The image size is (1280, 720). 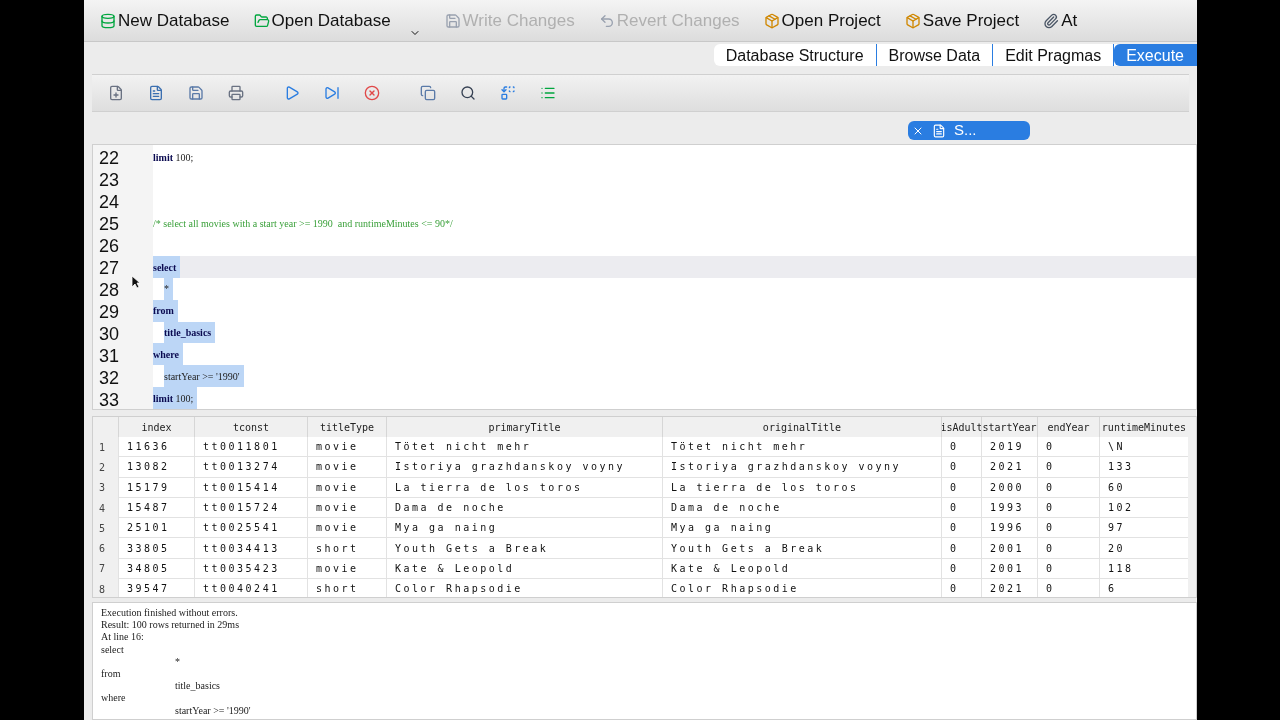 I want to click on table-cell: tt0040241, so click(x=250, y=588).